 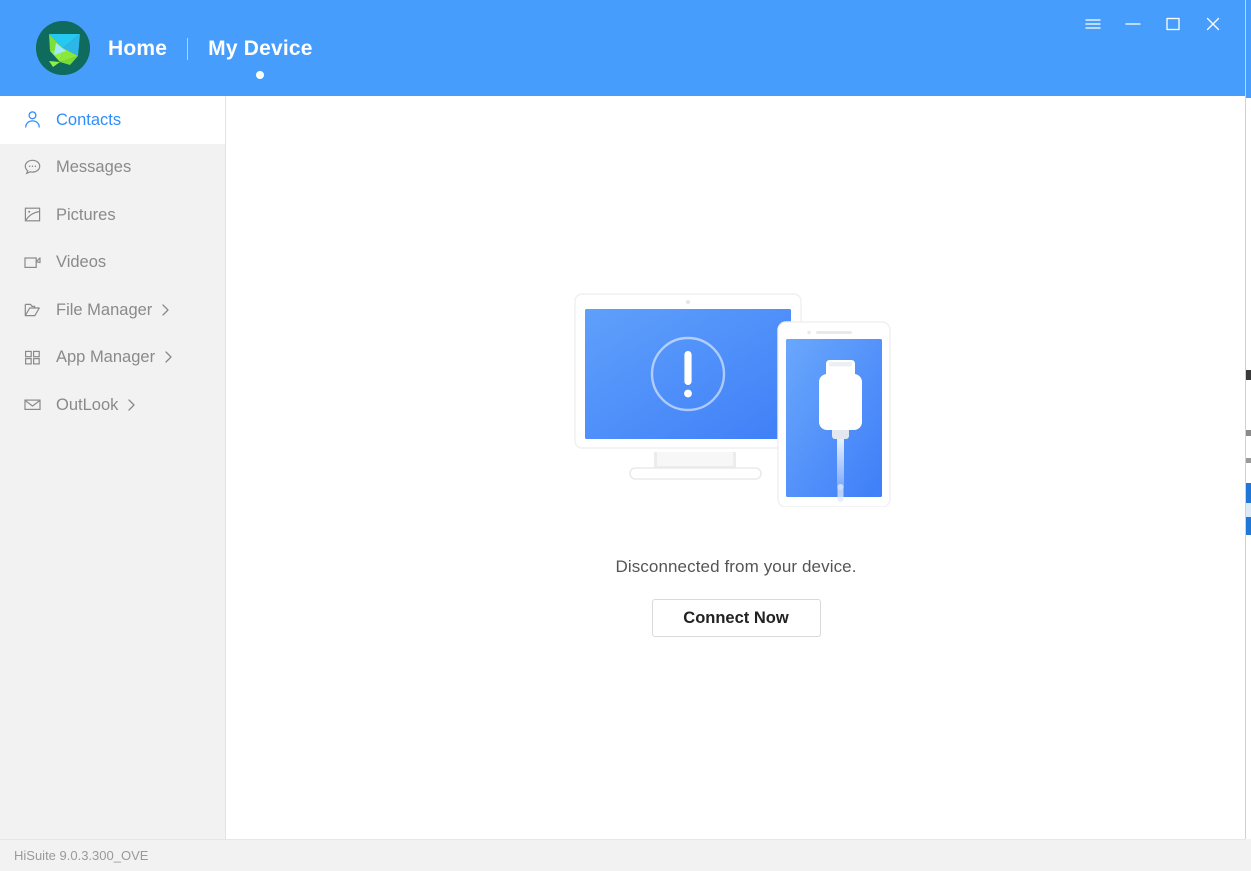 I want to click on sidebar-item-app-manager: App Manager, so click(x=112, y=358).